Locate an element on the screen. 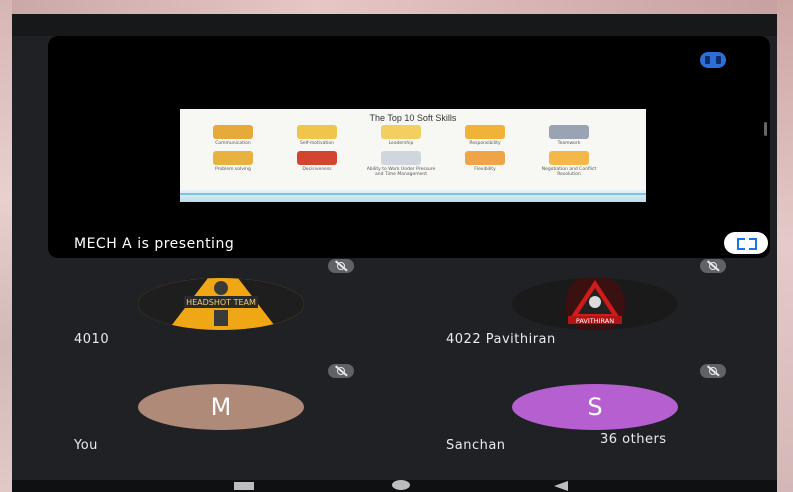 The height and width of the screenshot is (492, 793). avatar-sanchan: S is located at coordinates (595, 407).